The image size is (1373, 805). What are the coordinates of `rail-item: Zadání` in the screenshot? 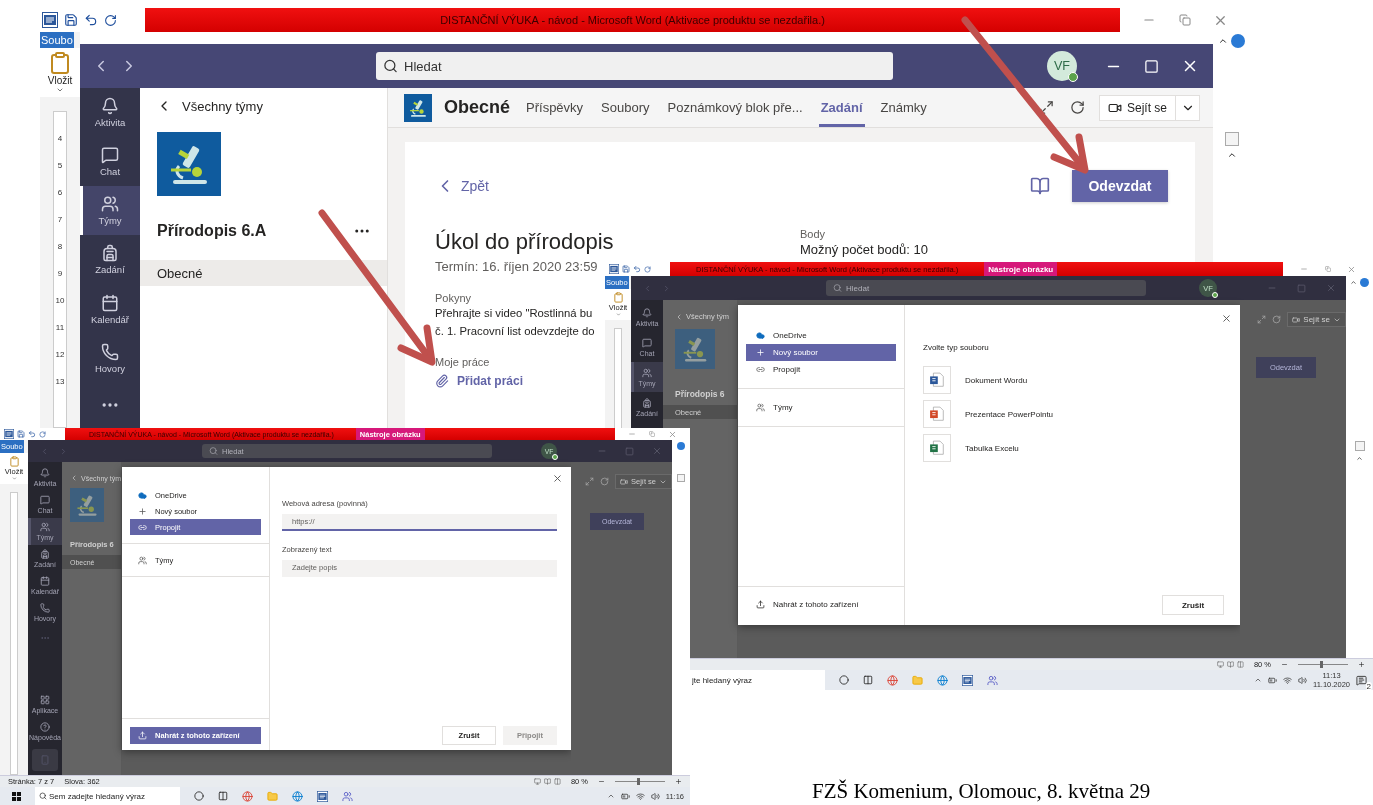 It's located at (110, 260).